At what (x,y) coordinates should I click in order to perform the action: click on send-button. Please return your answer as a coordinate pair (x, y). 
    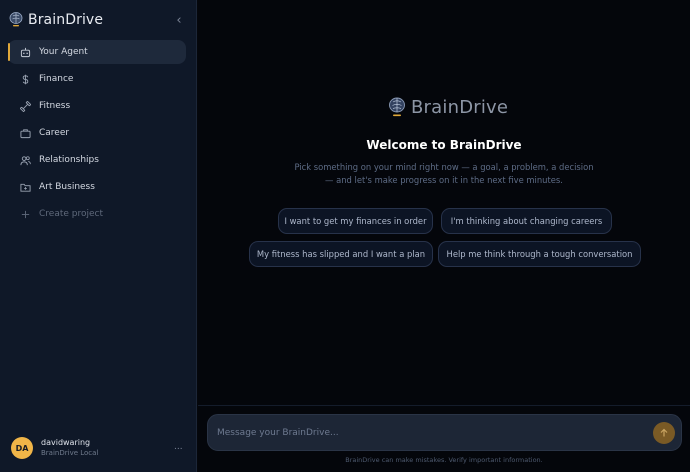
    Looking at the image, I should click on (664, 433).